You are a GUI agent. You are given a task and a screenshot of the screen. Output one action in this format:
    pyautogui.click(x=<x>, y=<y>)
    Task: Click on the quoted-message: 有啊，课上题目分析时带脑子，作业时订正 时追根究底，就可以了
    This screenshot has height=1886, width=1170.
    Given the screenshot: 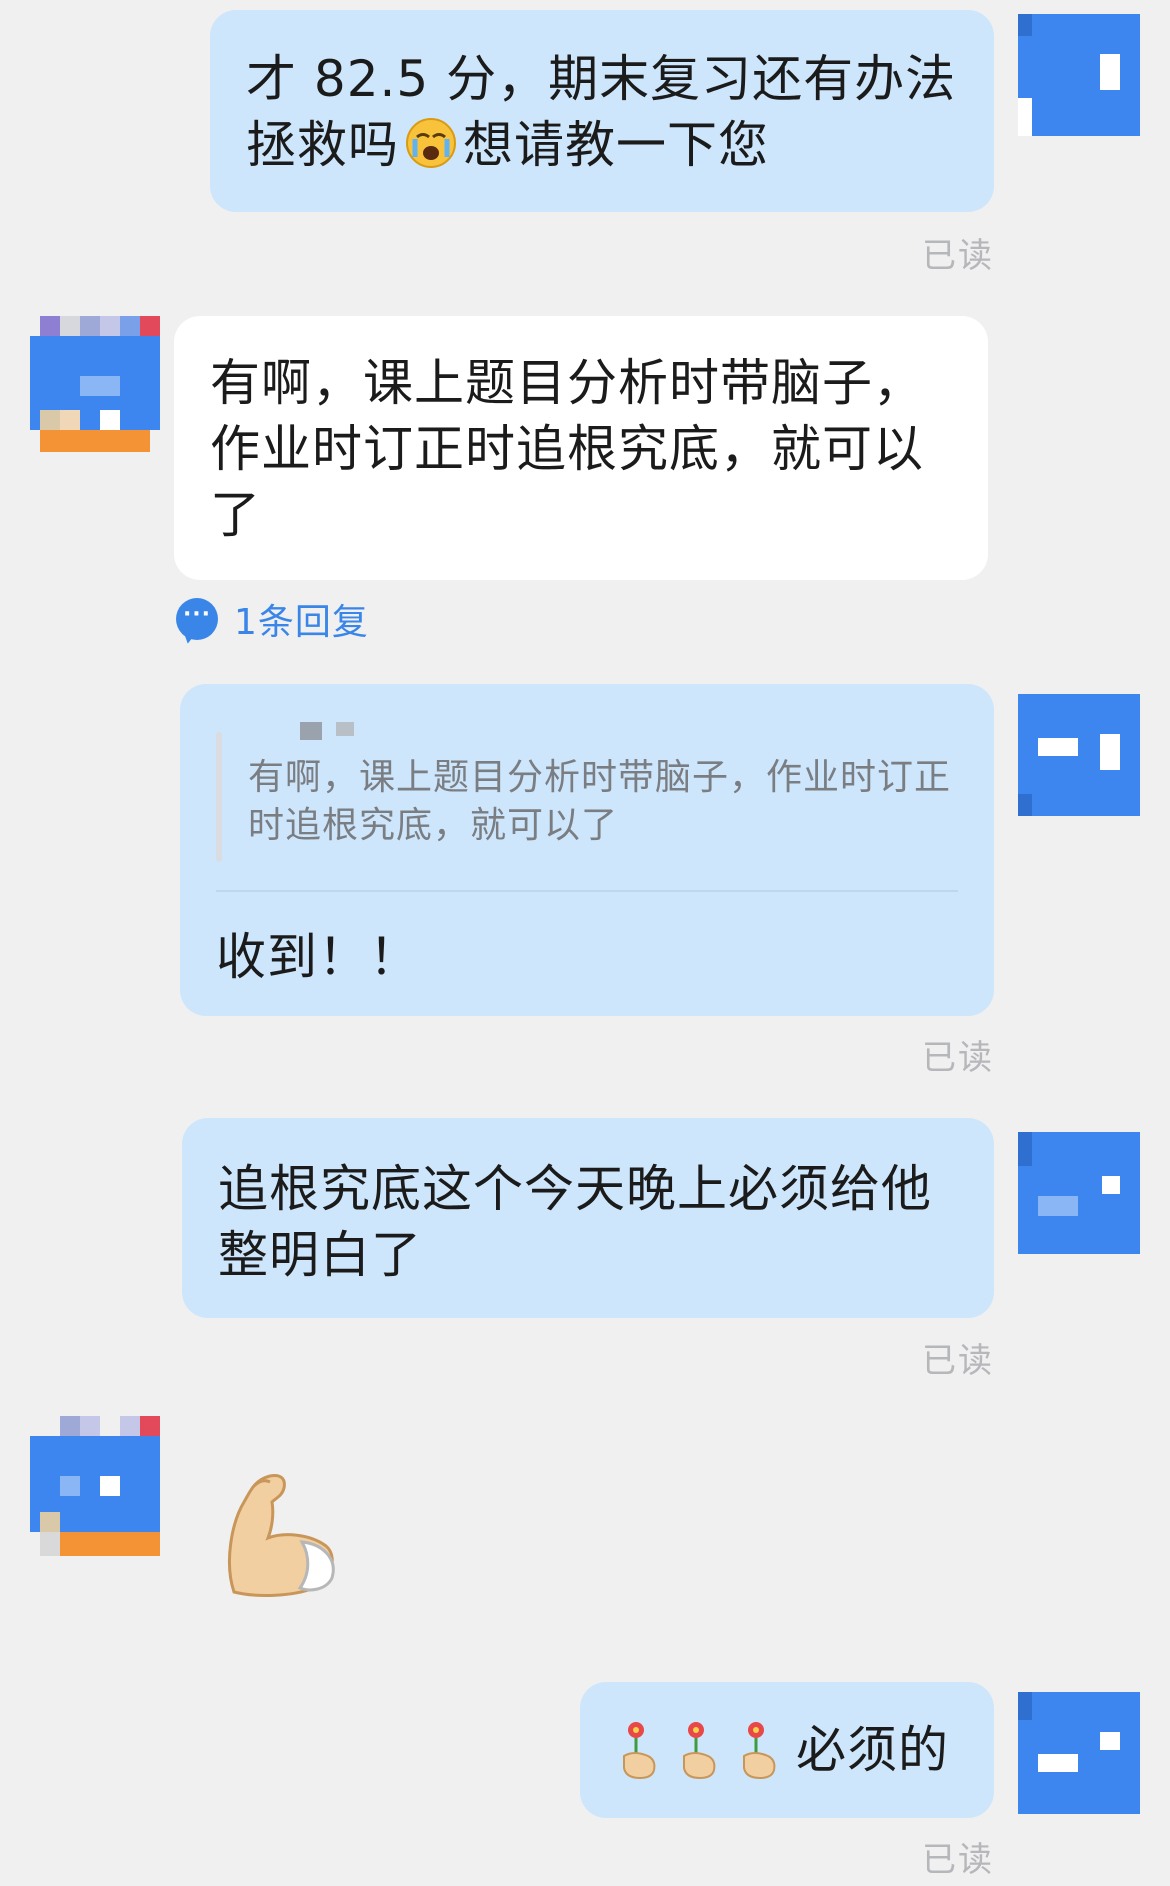 What is the action you would take?
    pyautogui.click(x=587, y=792)
    